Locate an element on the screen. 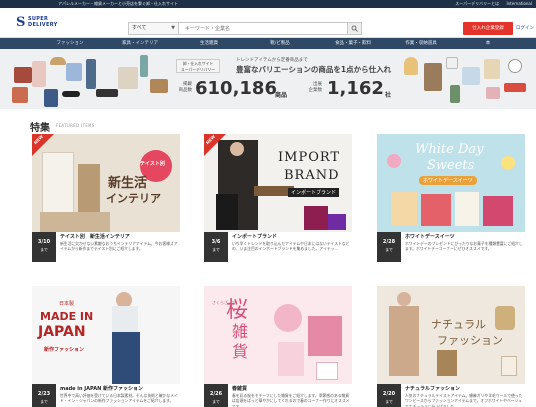 This screenshot has width=536, height=407. basket-image is located at coordinates (159, 86).